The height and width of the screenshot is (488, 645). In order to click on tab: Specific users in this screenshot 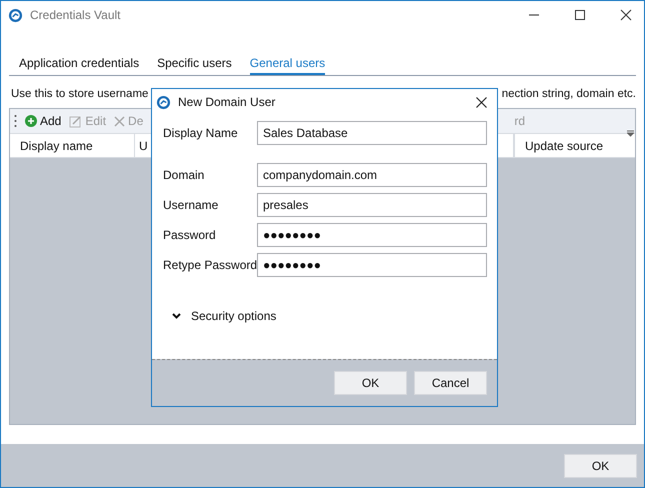, I will do `click(194, 64)`.